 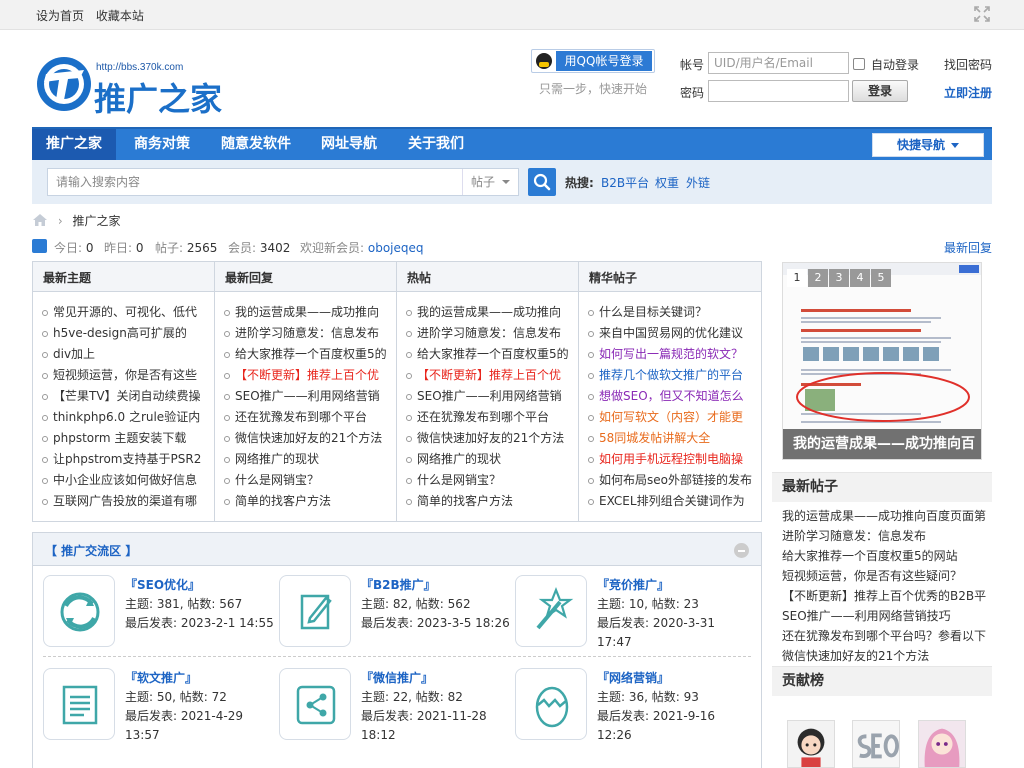 I want to click on thread-list-item: 58同城发帖讲解大全, so click(x=673, y=438).